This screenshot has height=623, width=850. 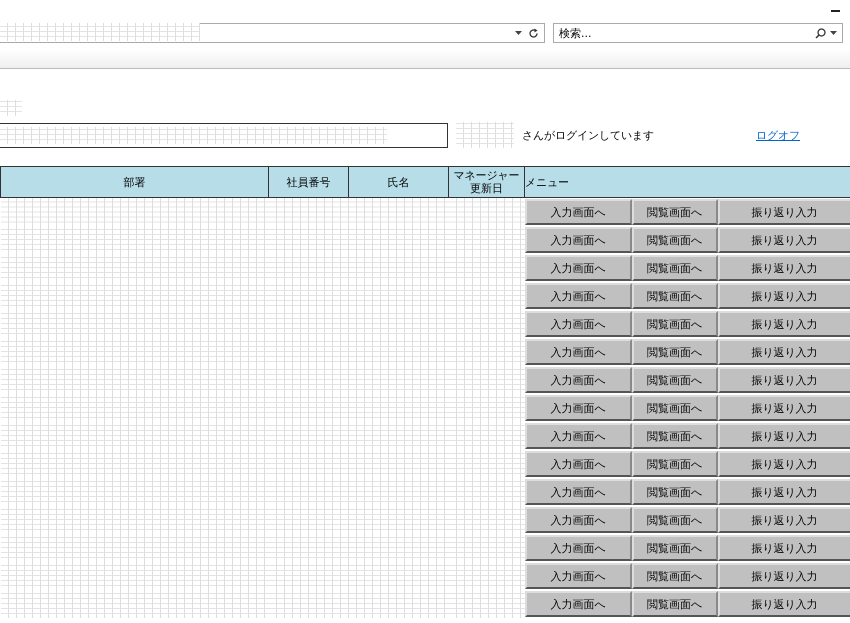 What do you see at coordinates (820, 33) in the screenshot?
I see `search-icon` at bounding box center [820, 33].